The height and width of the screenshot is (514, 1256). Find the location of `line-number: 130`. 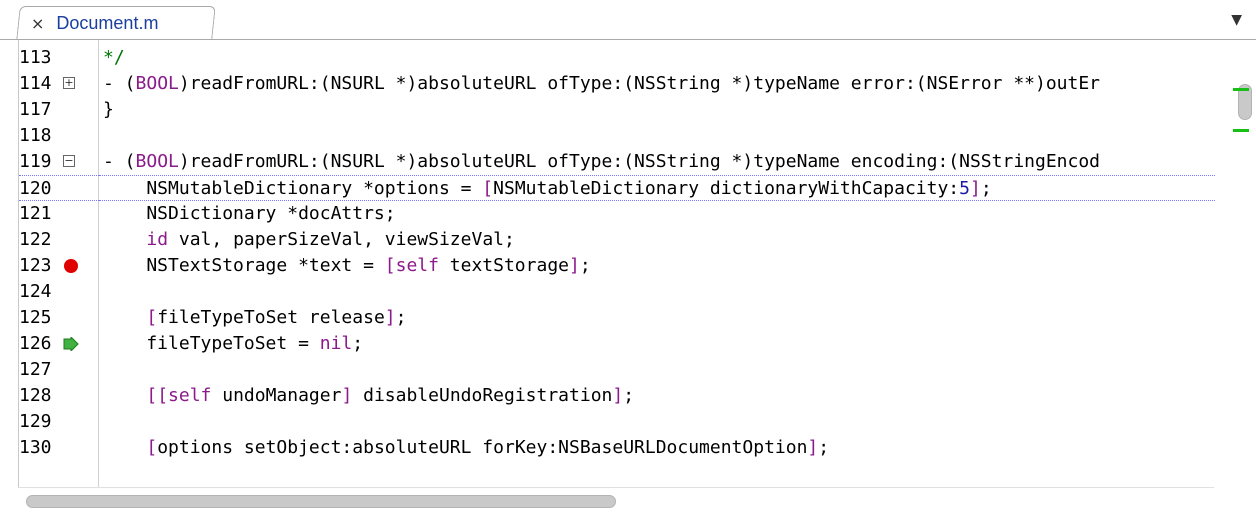

line-number: 130 is located at coordinates (35, 447).